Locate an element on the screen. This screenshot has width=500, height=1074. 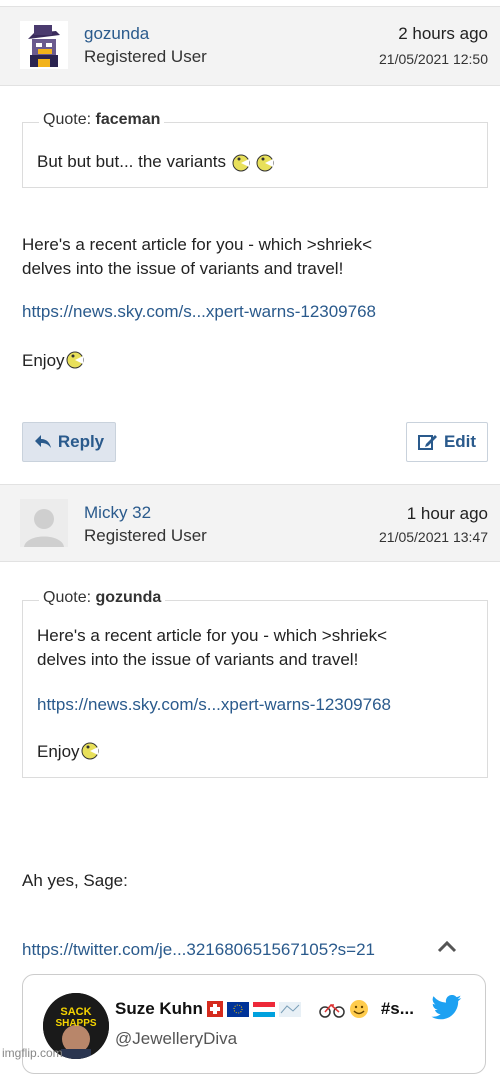
quote-author: gozunda is located at coordinates (128, 597).